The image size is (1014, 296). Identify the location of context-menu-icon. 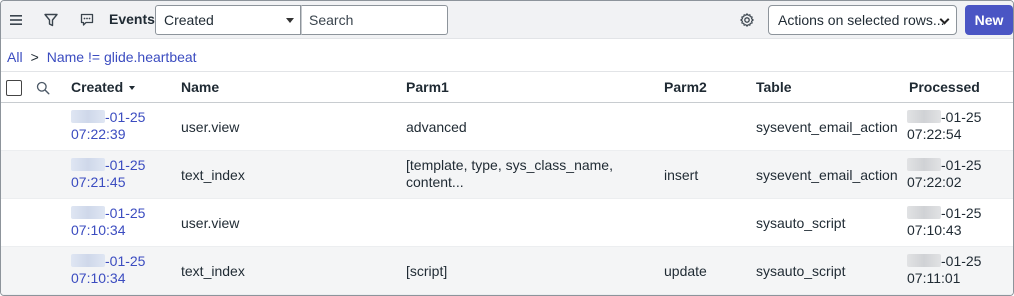
(87, 20).